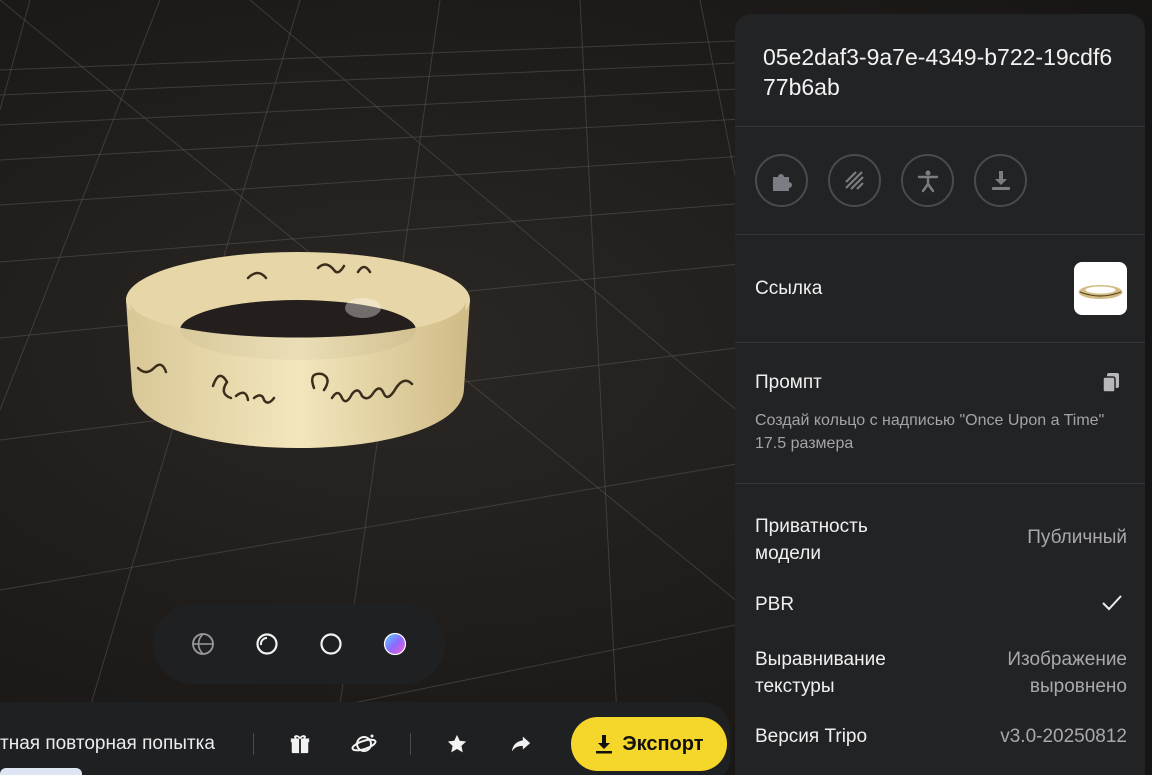 Image resolution: width=1152 pixels, height=775 pixels. Describe the element at coordinates (811, 736) in the screenshot. I see `version-label: Версия Tripo` at that location.